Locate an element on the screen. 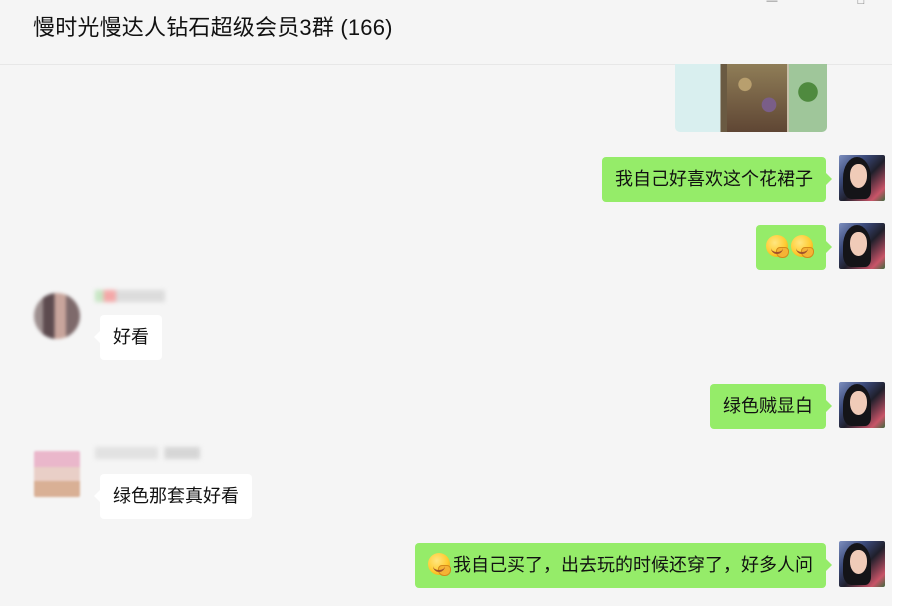 This screenshot has width=897, height=606. message-text: 绿色那套真好看 is located at coordinates (176, 496).